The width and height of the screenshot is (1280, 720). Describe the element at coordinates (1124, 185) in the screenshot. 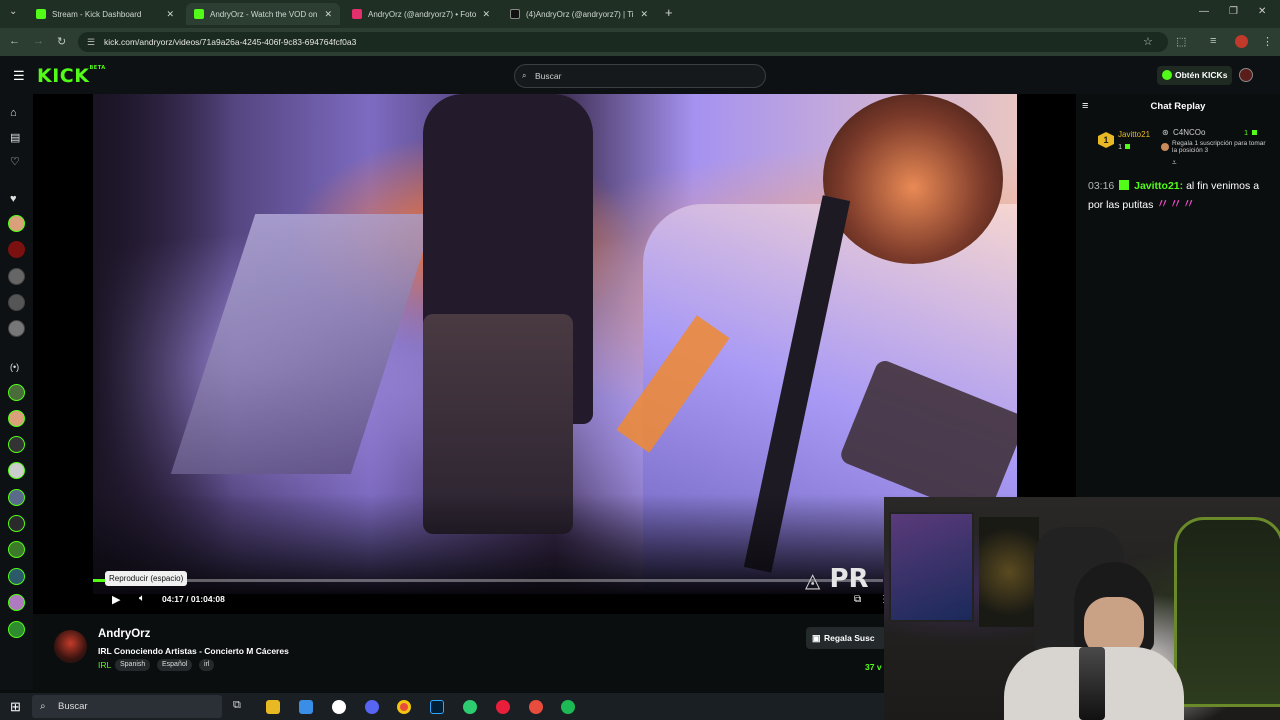

I see `subscriber-badge-icon` at that location.